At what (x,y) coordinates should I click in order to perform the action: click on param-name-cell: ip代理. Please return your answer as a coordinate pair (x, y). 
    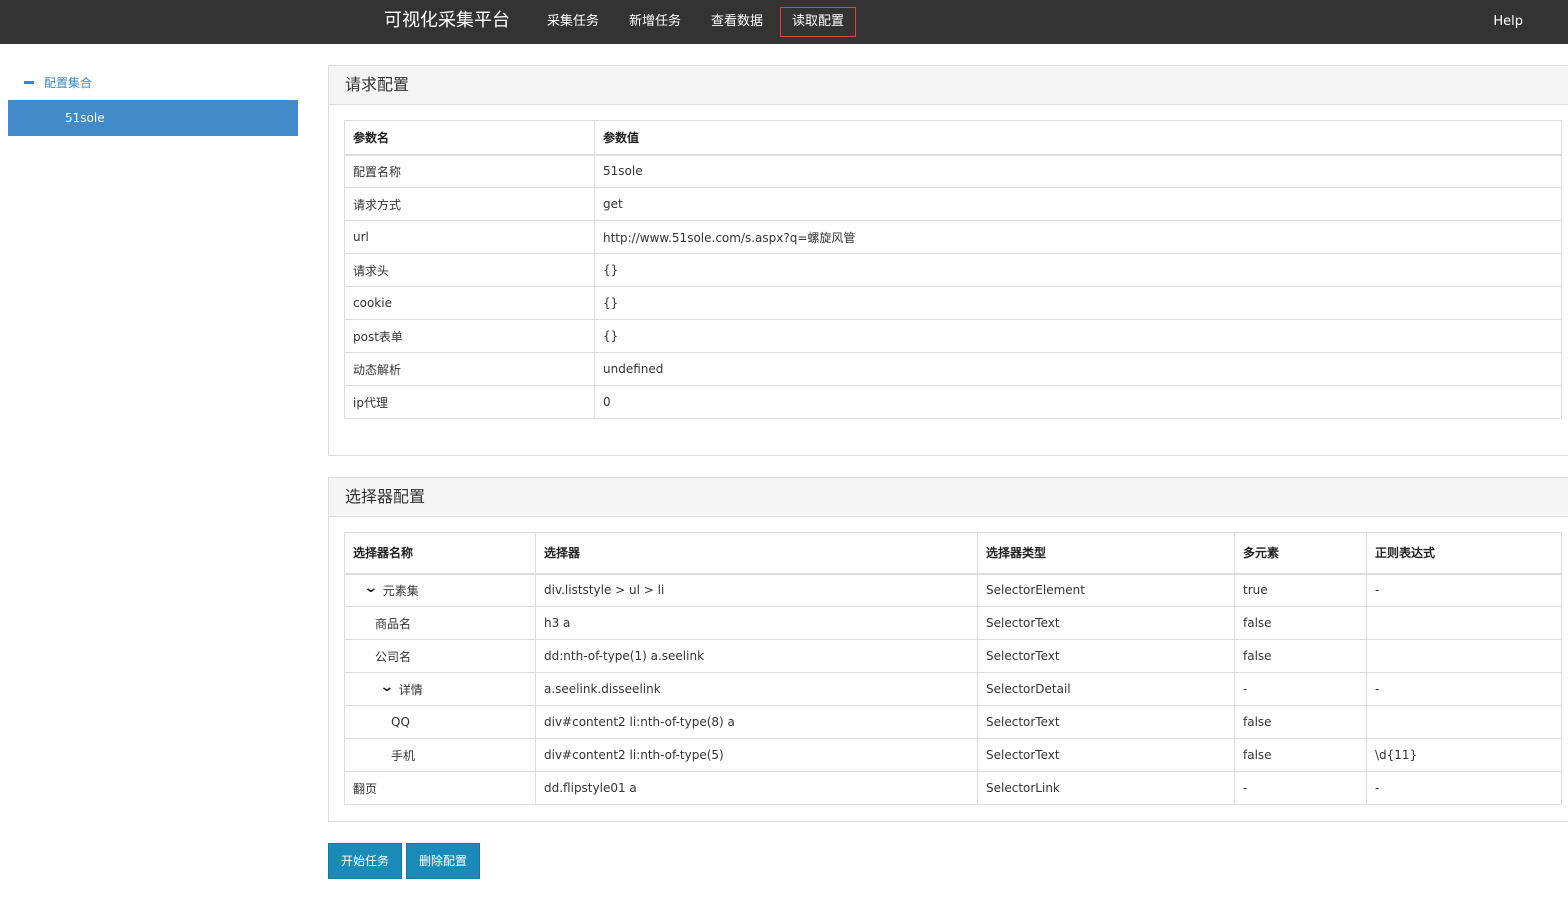
    Looking at the image, I should click on (469, 402).